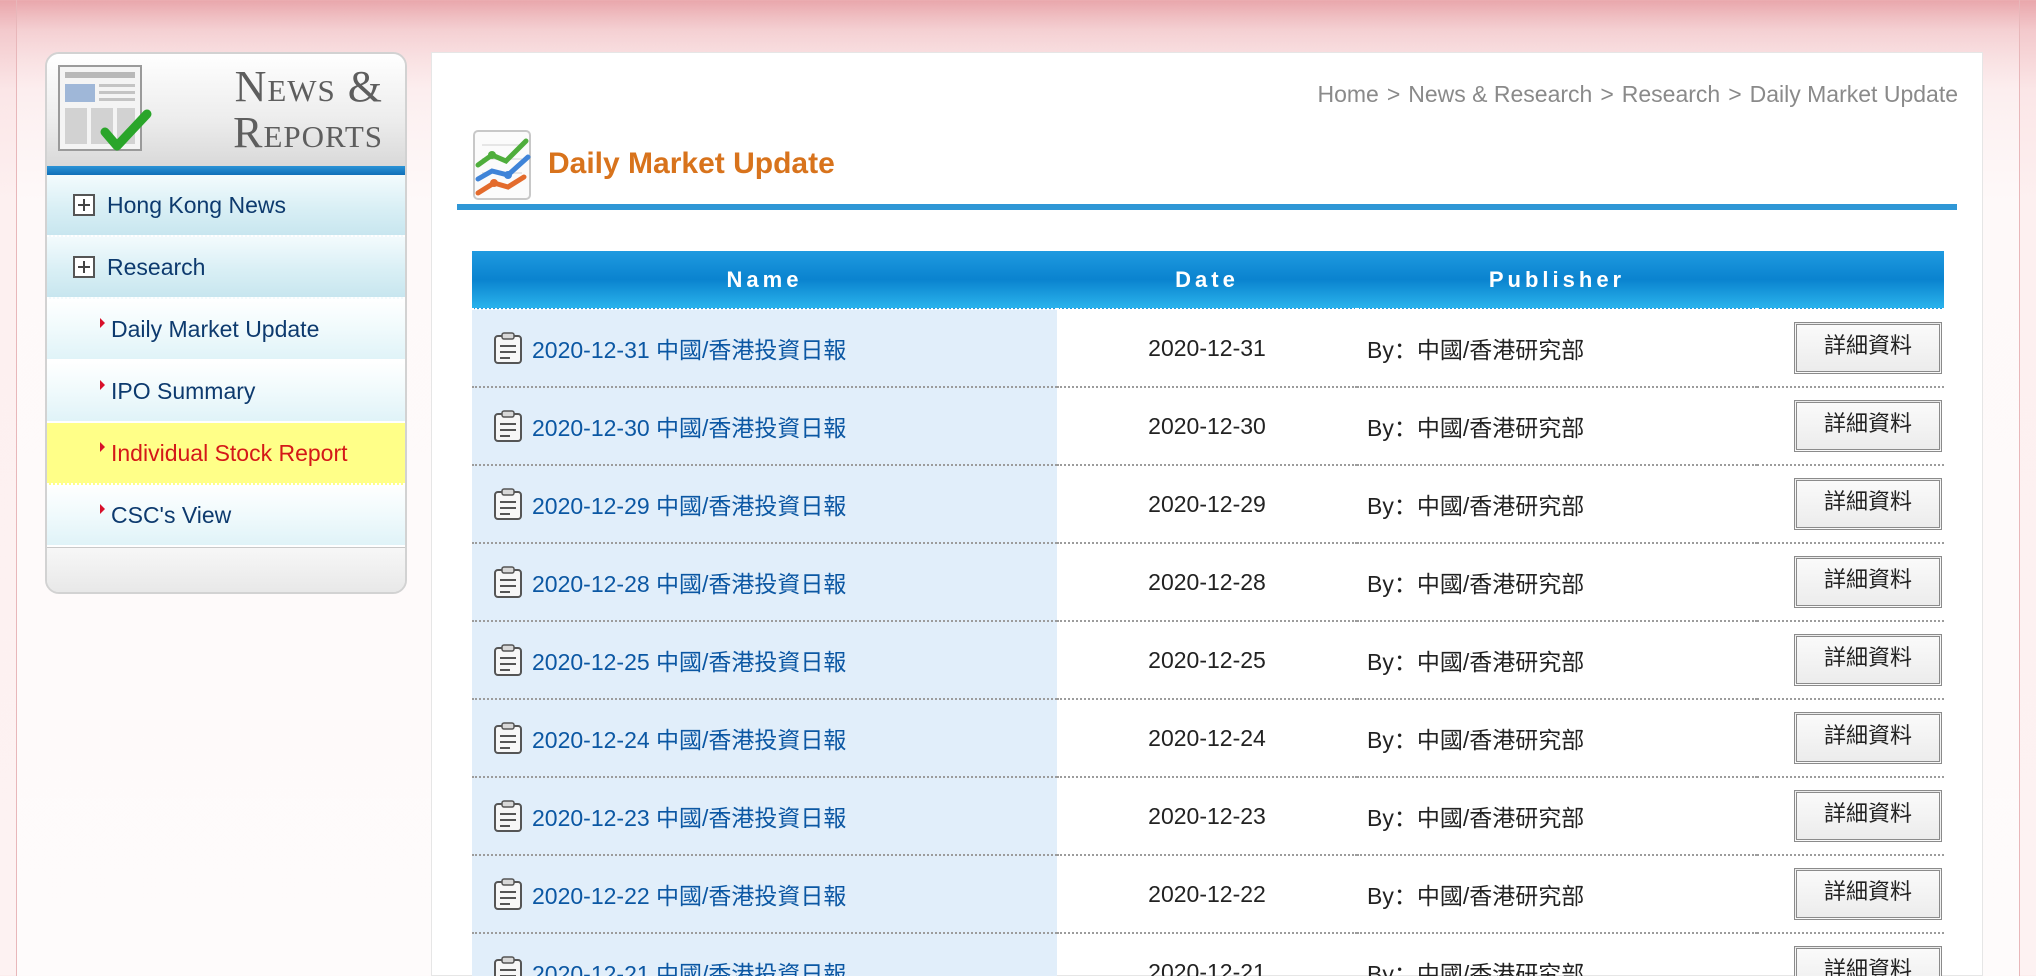  I want to click on report-name: 2020-12-28 中國/香港投資日報, so click(689, 584).